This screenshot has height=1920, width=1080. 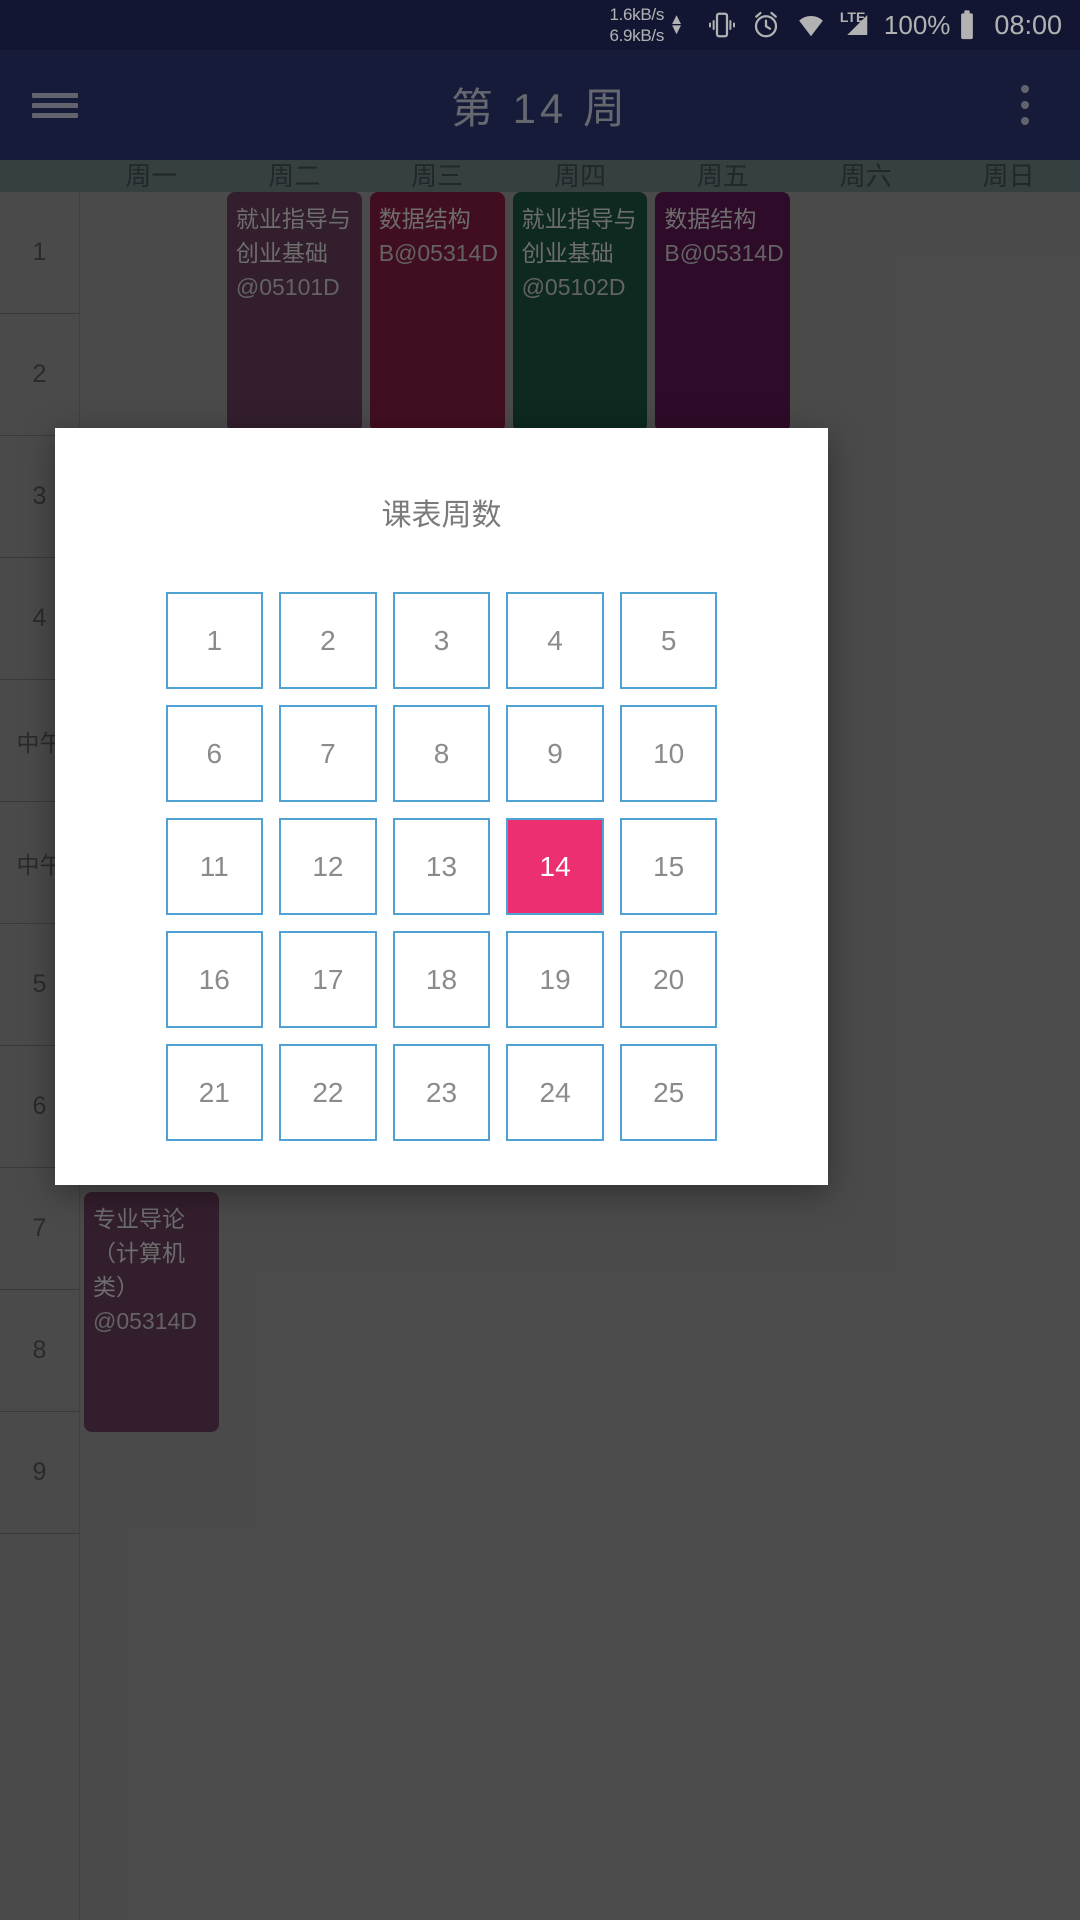 I want to click on week-cell-10: 10, so click(x=668, y=753).